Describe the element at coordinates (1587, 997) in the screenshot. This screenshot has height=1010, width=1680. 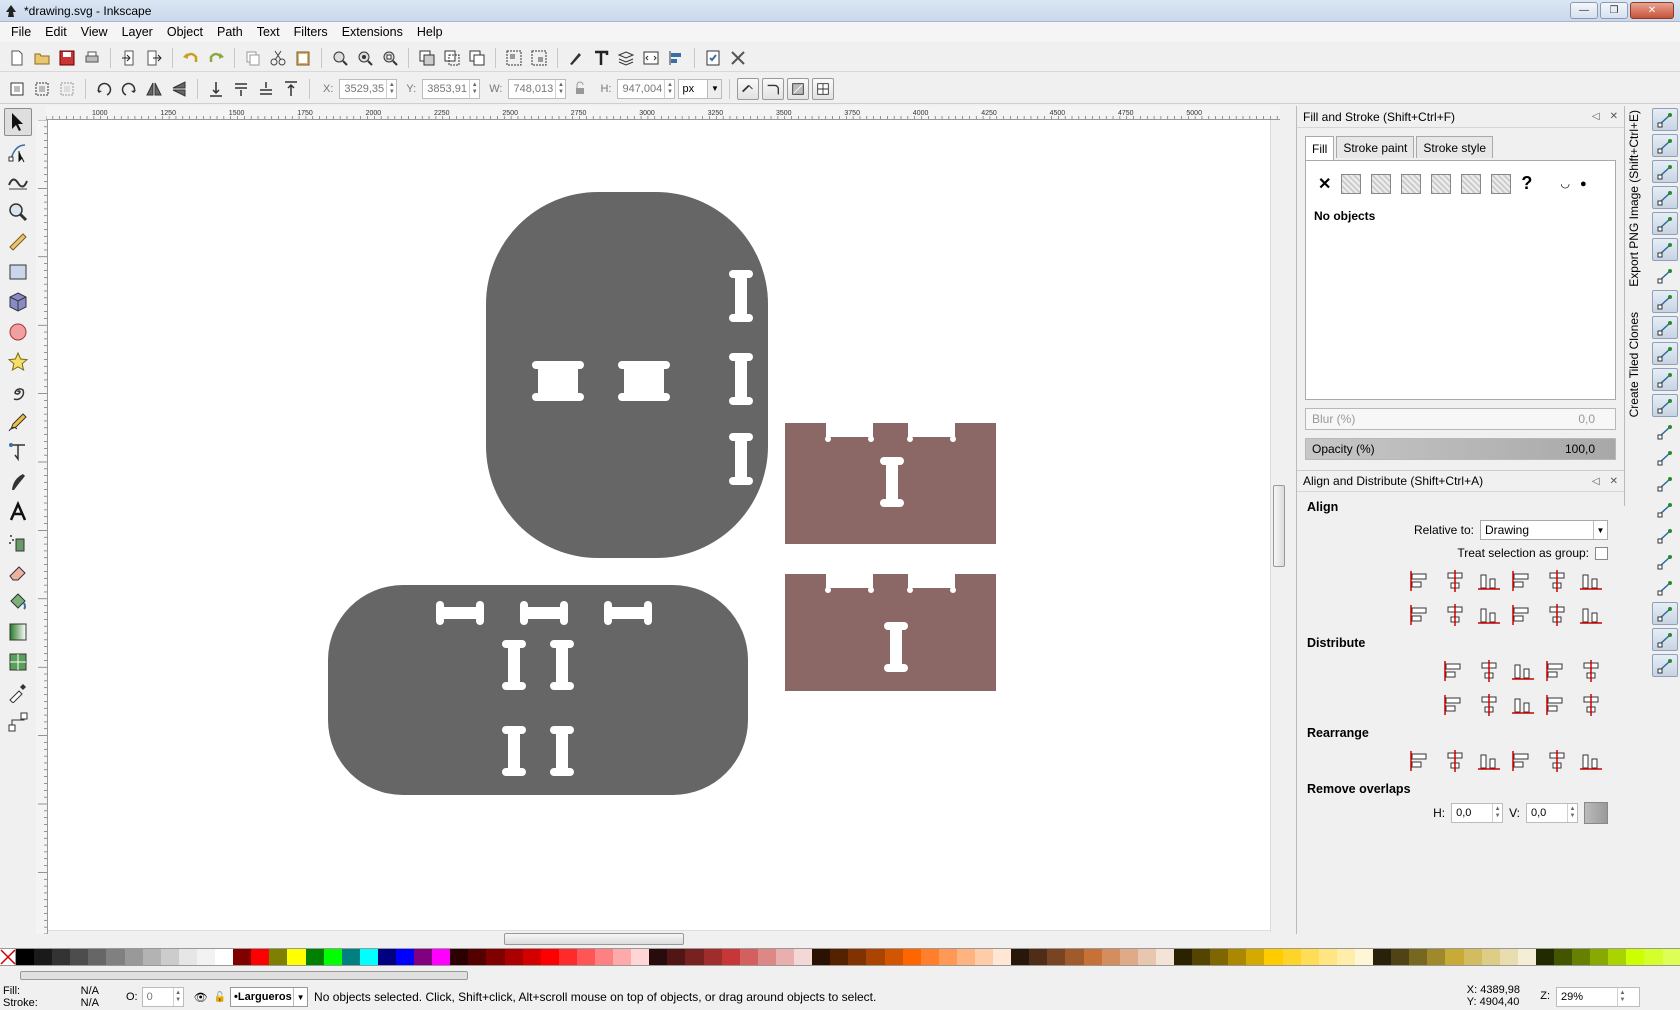
I see `zoom-input` at that location.